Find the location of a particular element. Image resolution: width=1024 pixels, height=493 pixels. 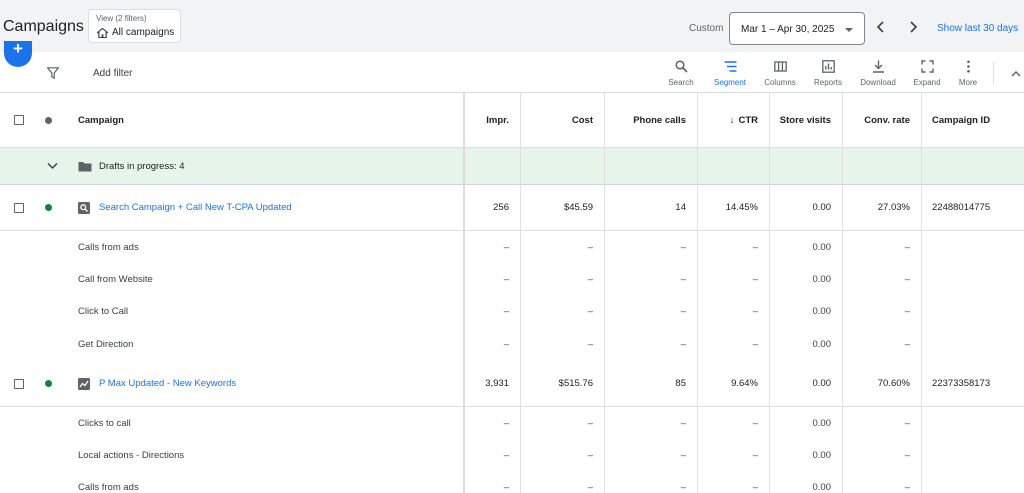

col-phone-calls-header: Phone calls is located at coordinates (645, 120).